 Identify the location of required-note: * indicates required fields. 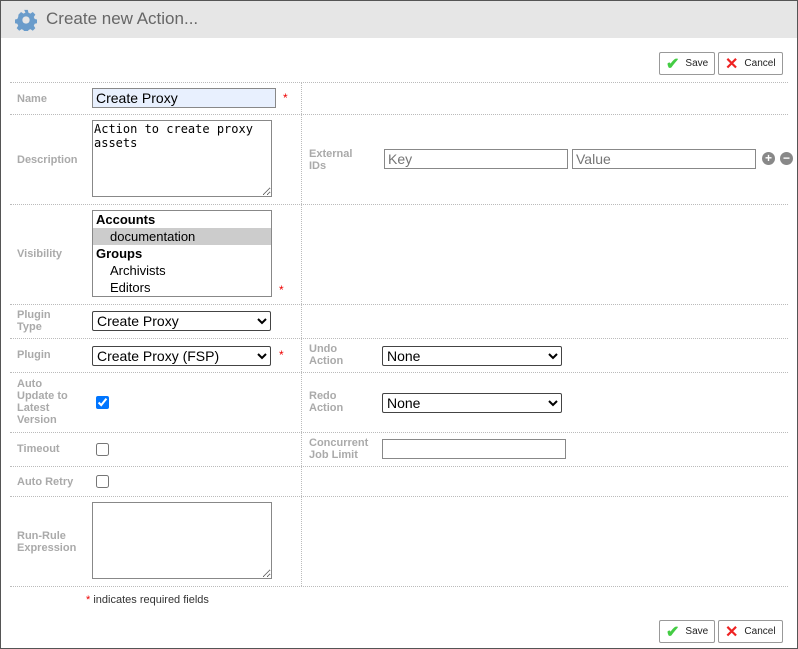
(147, 600).